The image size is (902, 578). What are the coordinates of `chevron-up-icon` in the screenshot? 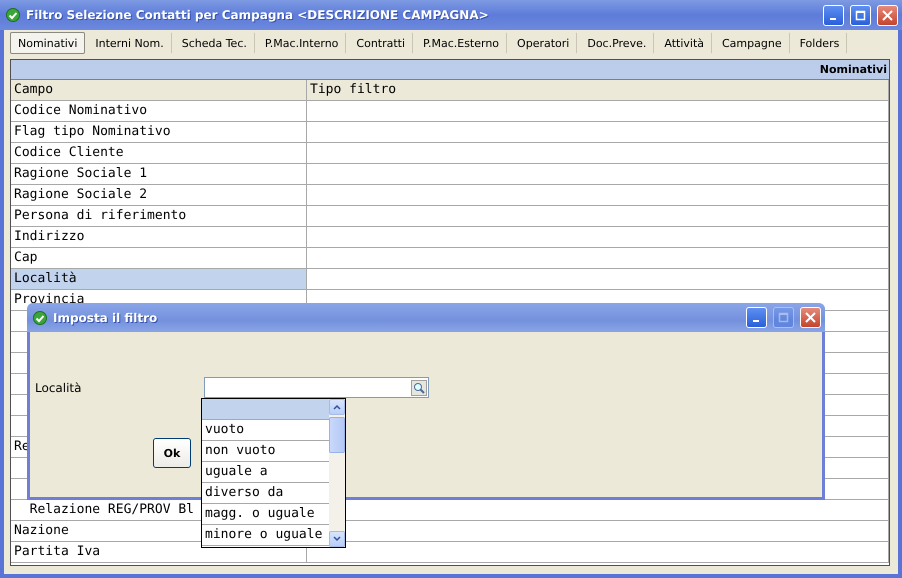 It's located at (337, 407).